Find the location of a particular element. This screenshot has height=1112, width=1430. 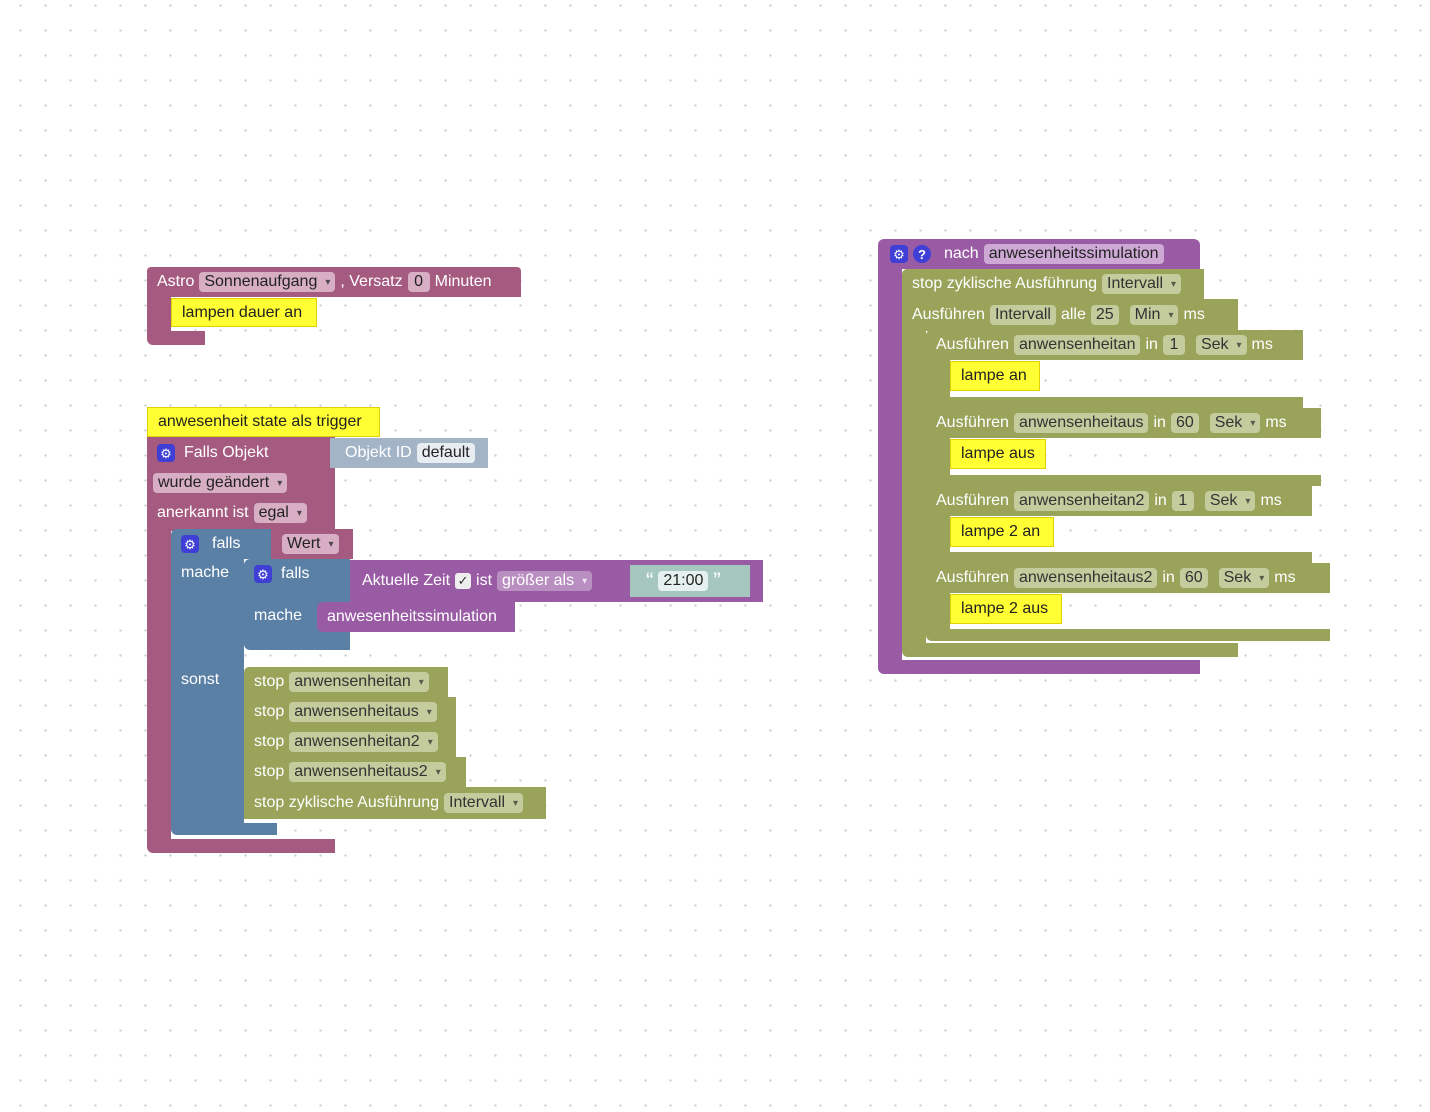

changed-row: wurde geändert is located at coordinates (222, 483).